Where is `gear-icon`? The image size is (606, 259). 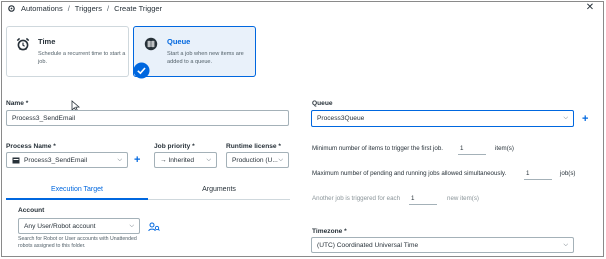 gear-icon is located at coordinates (11, 8).